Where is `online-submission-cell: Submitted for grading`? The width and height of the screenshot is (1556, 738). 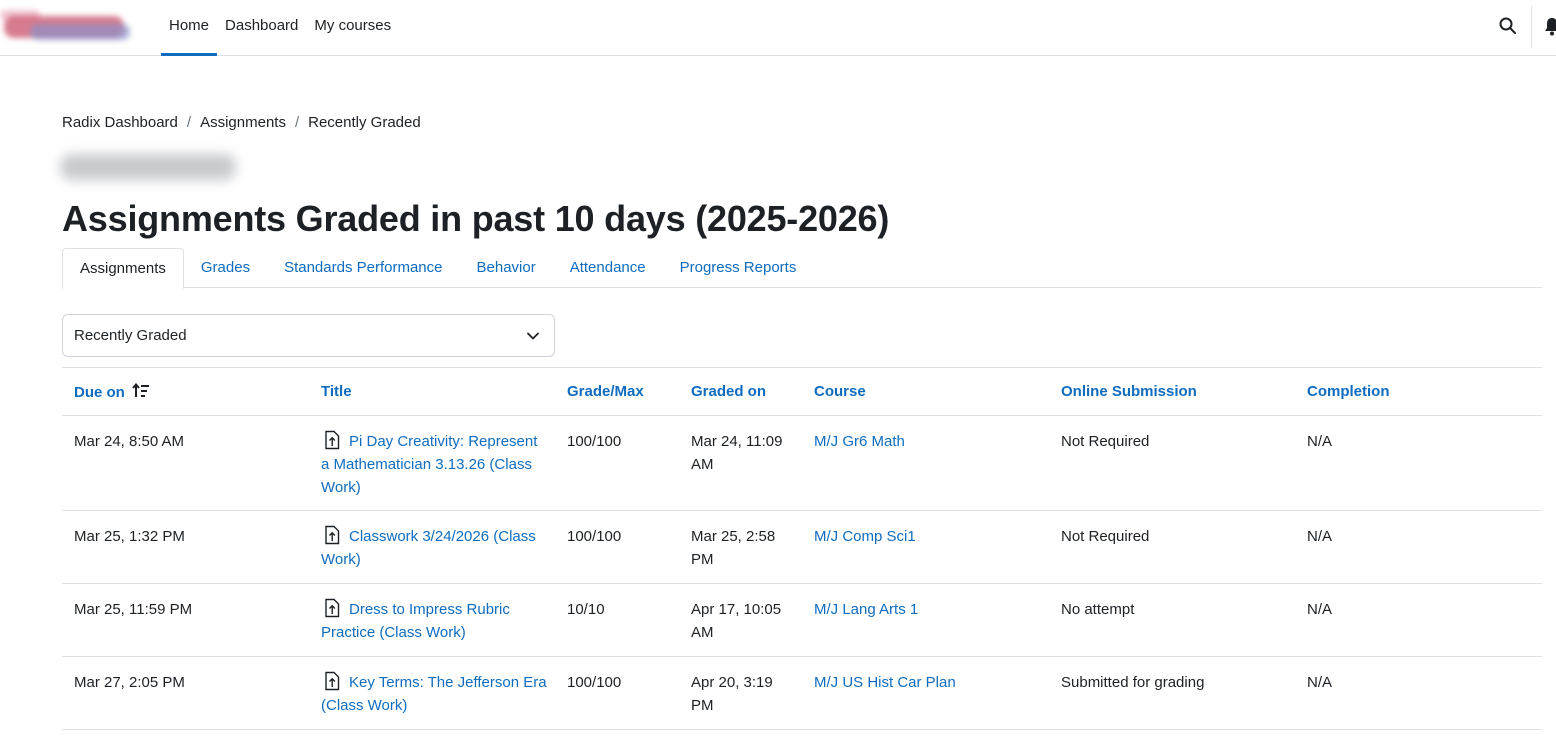 online-submission-cell: Submitted for grading is located at coordinates (1133, 682).